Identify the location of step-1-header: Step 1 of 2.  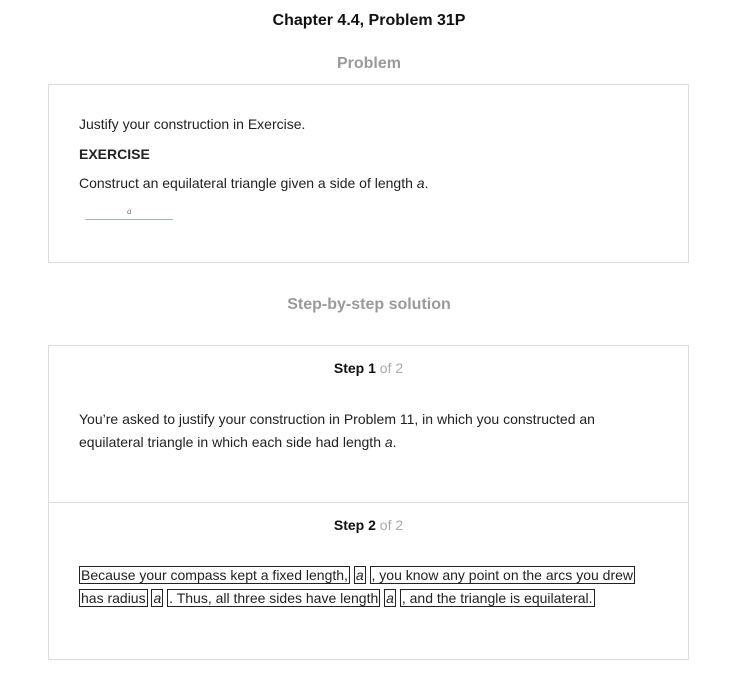
(368, 368).